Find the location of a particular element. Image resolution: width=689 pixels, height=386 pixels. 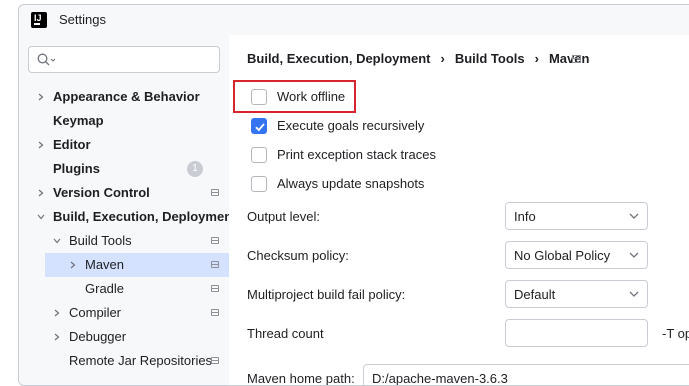

tree-item-maven: Maven is located at coordinates (137, 265).